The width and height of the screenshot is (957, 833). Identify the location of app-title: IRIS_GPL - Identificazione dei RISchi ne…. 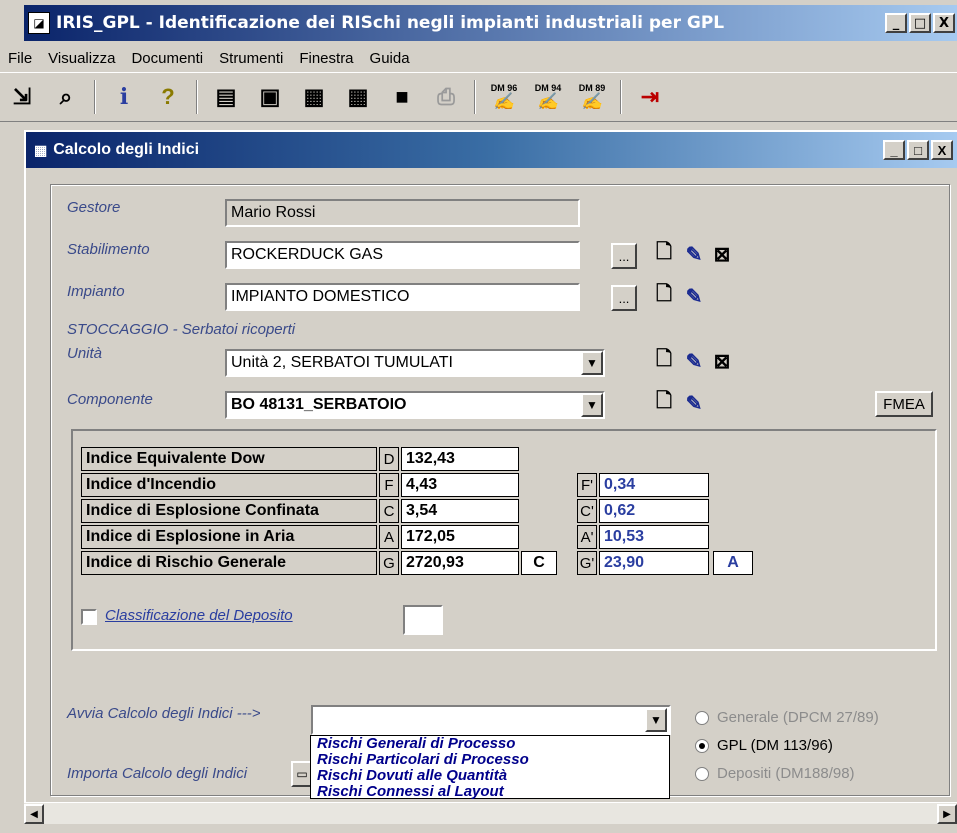
(390, 23).